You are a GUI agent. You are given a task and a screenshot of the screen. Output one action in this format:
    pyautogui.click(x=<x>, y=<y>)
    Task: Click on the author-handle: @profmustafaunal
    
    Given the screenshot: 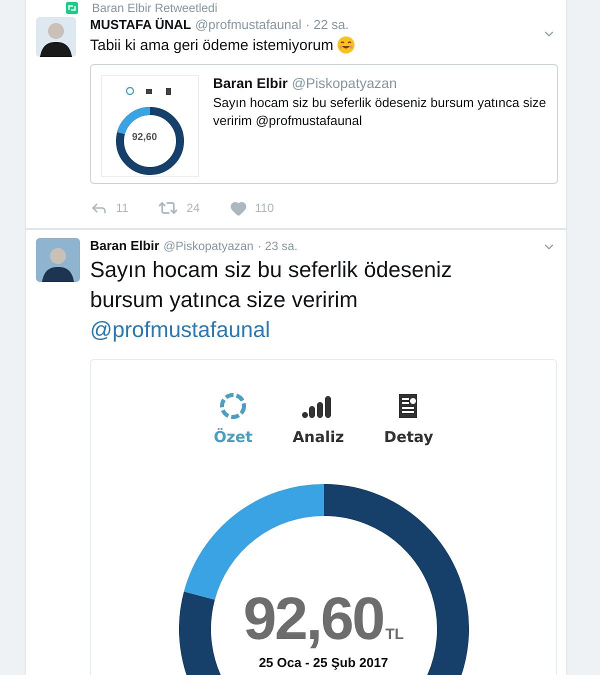 What is the action you would take?
    pyautogui.click(x=248, y=24)
    